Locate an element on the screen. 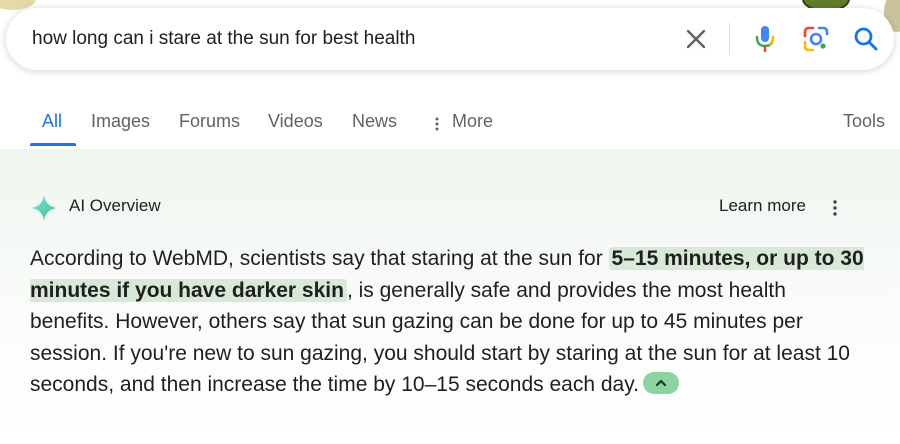 The image size is (900, 444). tab-news: News is located at coordinates (374, 121).